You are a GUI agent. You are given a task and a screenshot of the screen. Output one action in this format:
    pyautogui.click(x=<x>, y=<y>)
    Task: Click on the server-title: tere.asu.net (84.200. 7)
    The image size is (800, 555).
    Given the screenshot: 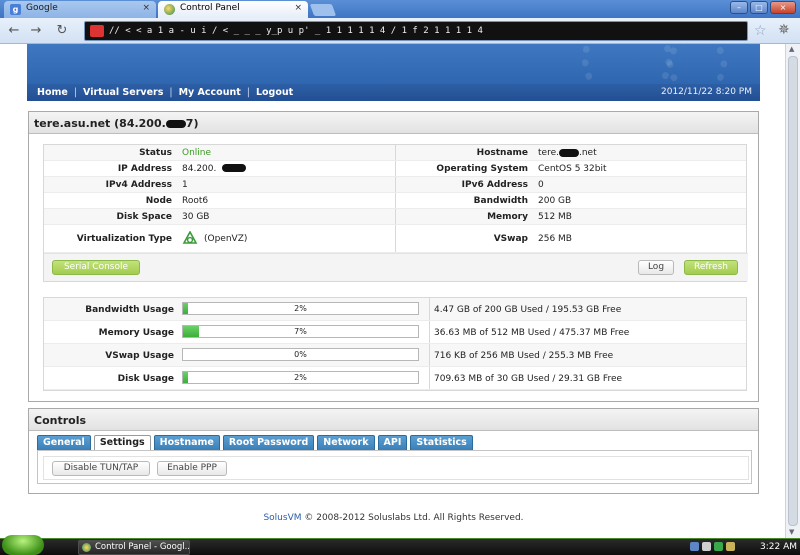 What is the action you would take?
    pyautogui.click(x=393, y=123)
    